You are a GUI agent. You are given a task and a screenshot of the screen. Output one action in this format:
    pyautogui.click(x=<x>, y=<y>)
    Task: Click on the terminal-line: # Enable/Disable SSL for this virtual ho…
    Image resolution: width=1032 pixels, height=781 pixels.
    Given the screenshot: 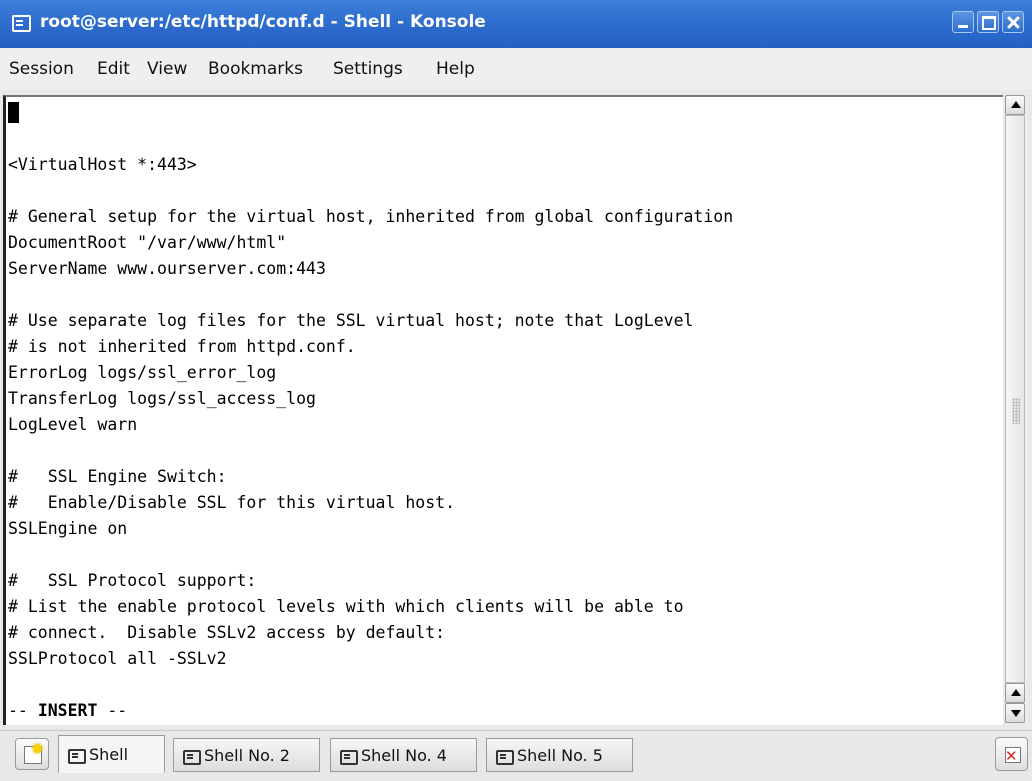 What is the action you would take?
    pyautogui.click(x=232, y=502)
    